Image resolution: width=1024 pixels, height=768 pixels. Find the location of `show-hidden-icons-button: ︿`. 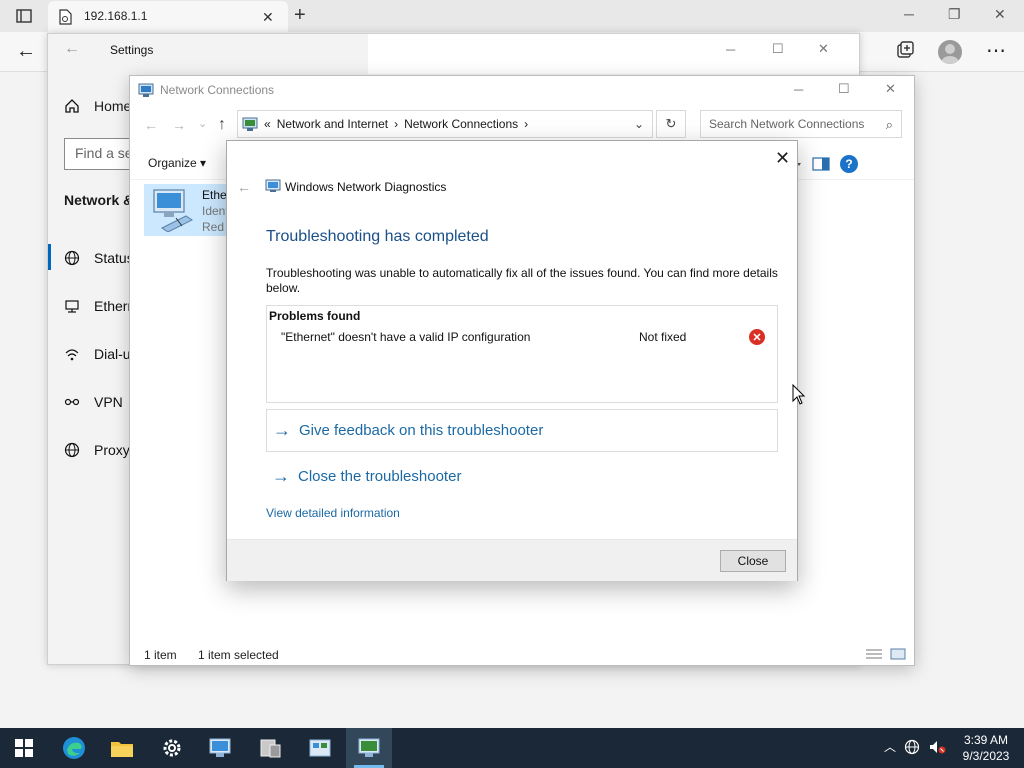

show-hidden-icons-button: ︿ is located at coordinates (890, 746).